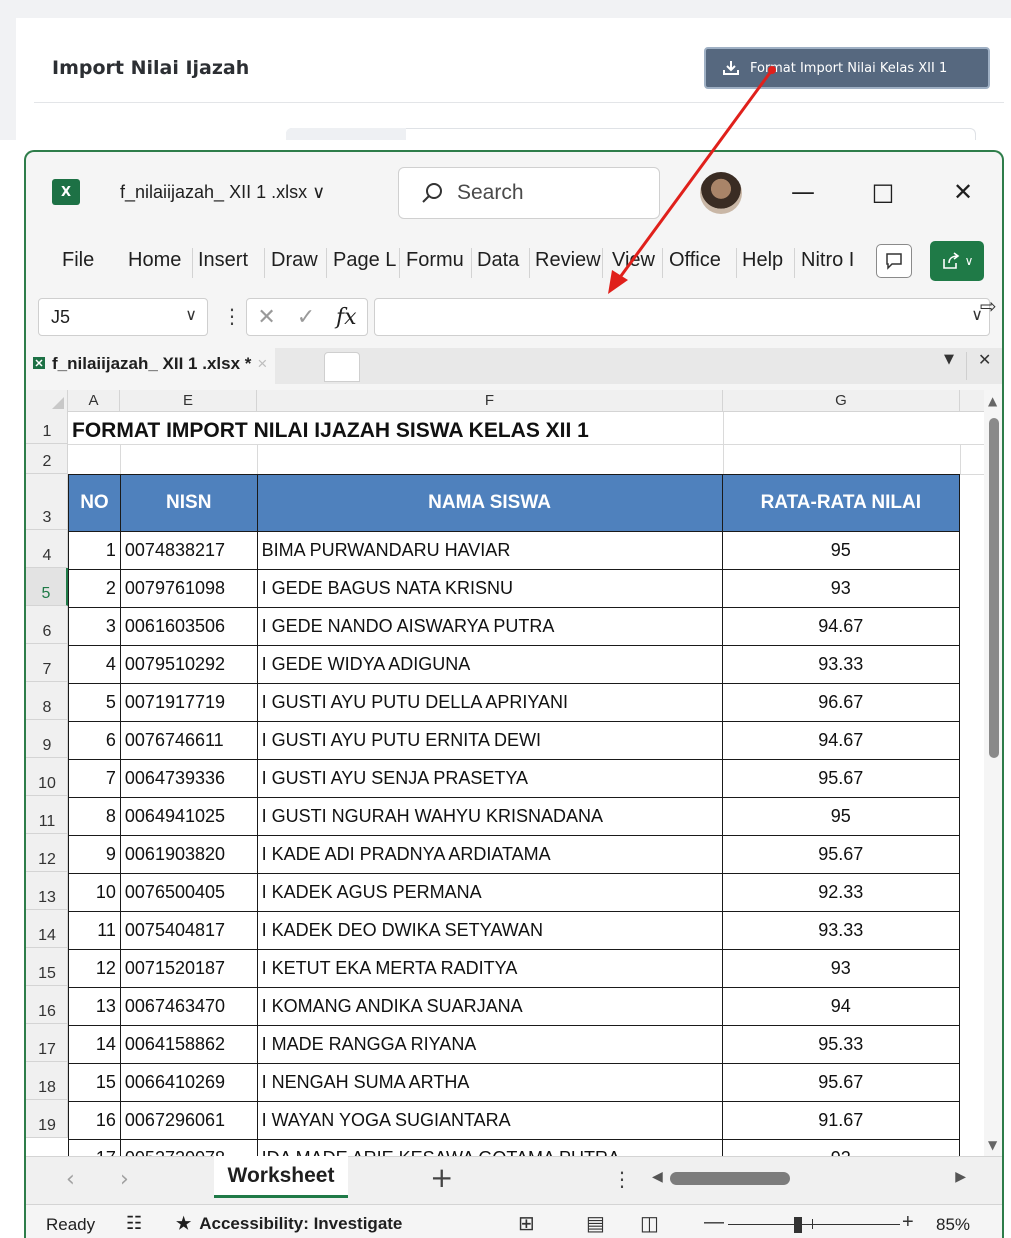 Image resolution: width=1011 pixels, height=1238 pixels. Describe the element at coordinates (633, 260) in the screenshot. I see `tab-view: View` at that location.